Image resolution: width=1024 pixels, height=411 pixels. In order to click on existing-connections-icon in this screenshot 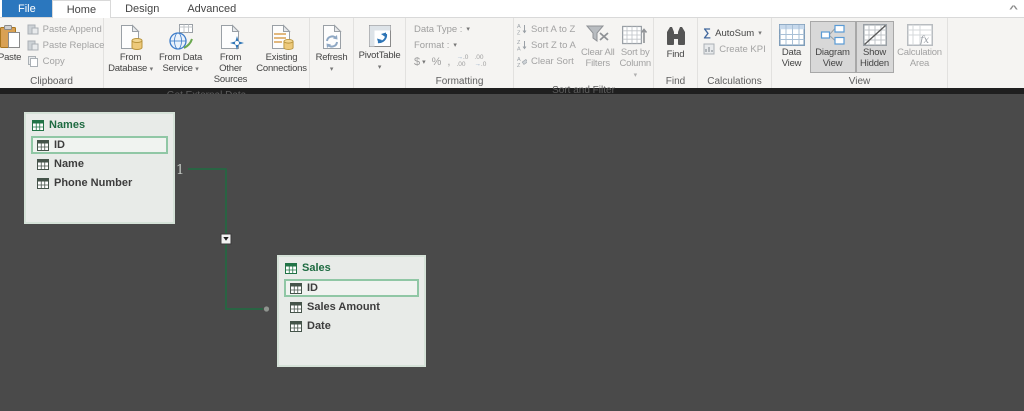, I will do `click(282, 37)`.